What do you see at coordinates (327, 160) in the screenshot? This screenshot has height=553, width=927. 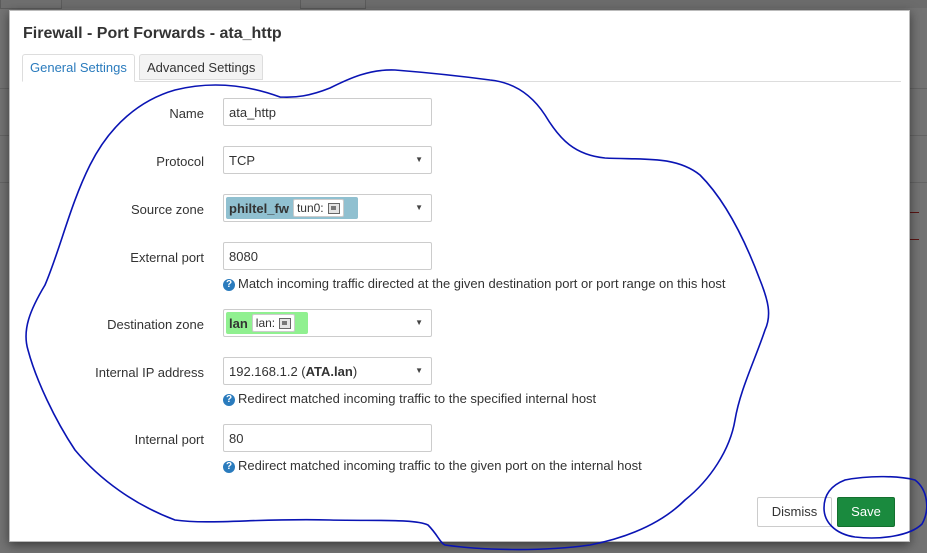 I see `protocol-select: TCP ▼` at bounding box center [327, 160].